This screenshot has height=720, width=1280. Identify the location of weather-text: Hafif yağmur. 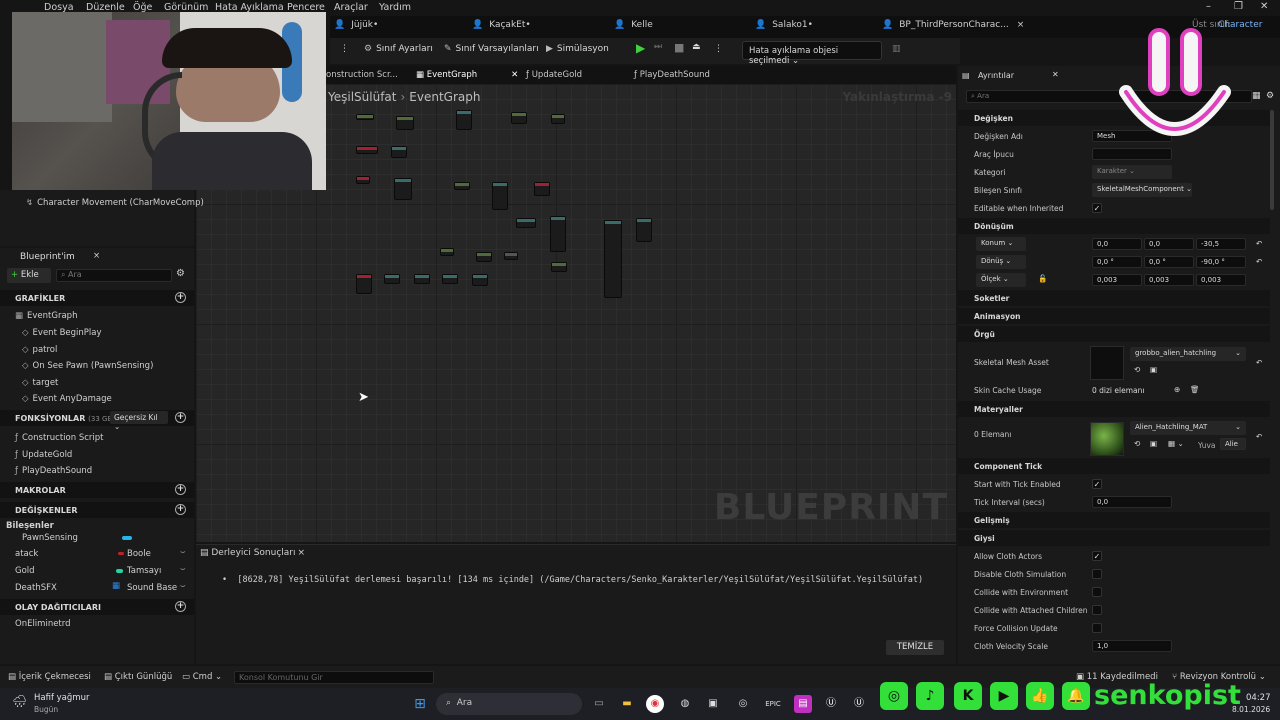
(61, 698).